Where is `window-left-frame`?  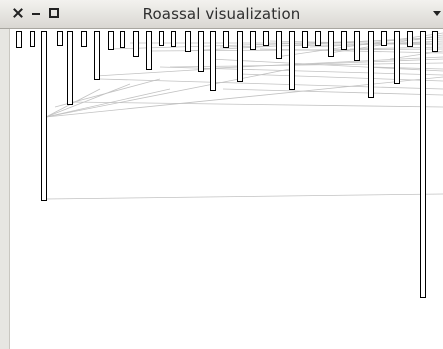 window-left-frame is located at coordinates (5, 189).